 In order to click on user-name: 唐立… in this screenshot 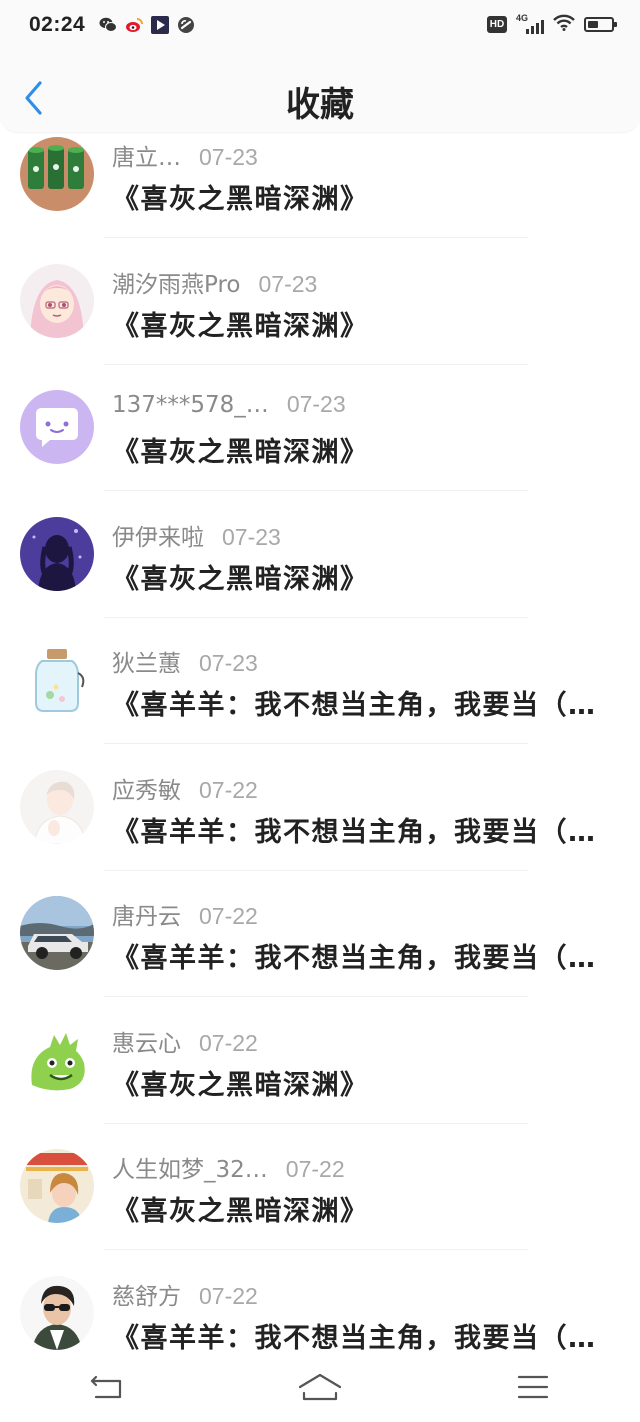, I will do `click(146, 158)`.